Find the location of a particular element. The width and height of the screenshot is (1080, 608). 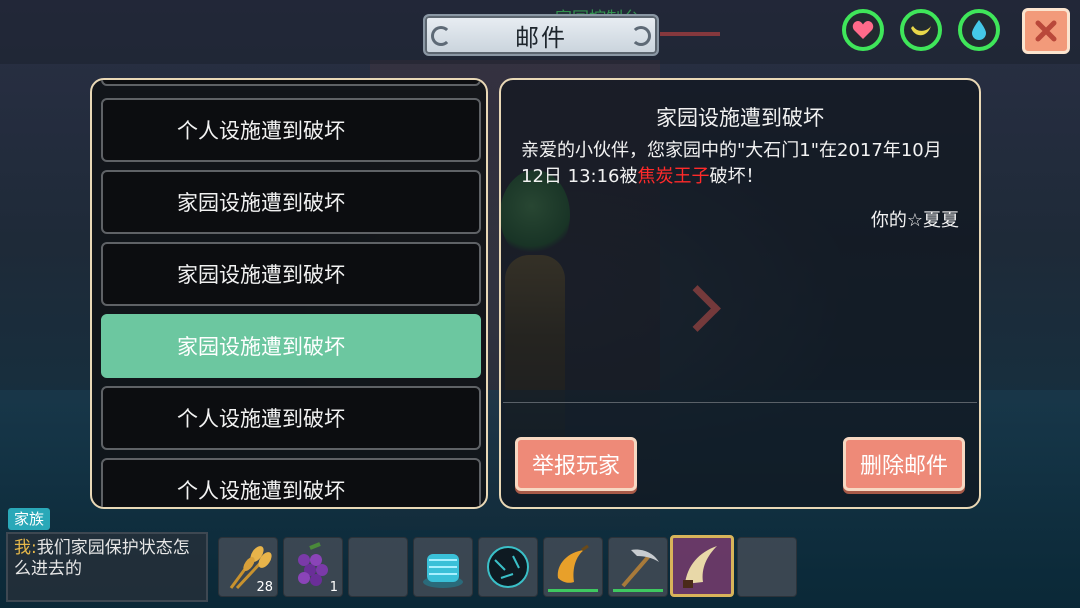

close-x-icon is located at coordinates (1046, 31).